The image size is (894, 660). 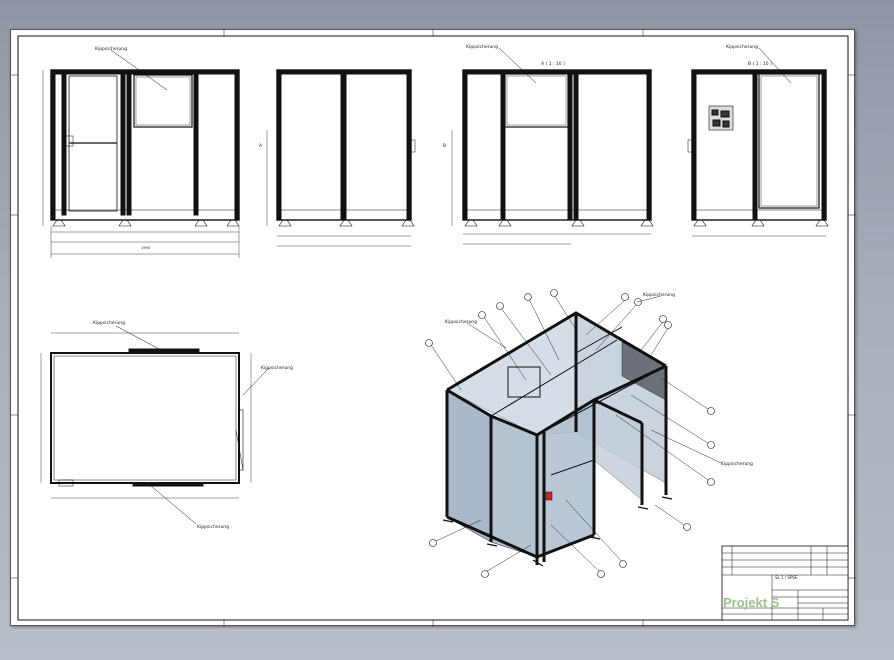 What do you see at coordinates (277, 368) in the screenshot?
I see `label-kippsicherung-plan-right: Kippsicherung` at bounding box center [277, 368].